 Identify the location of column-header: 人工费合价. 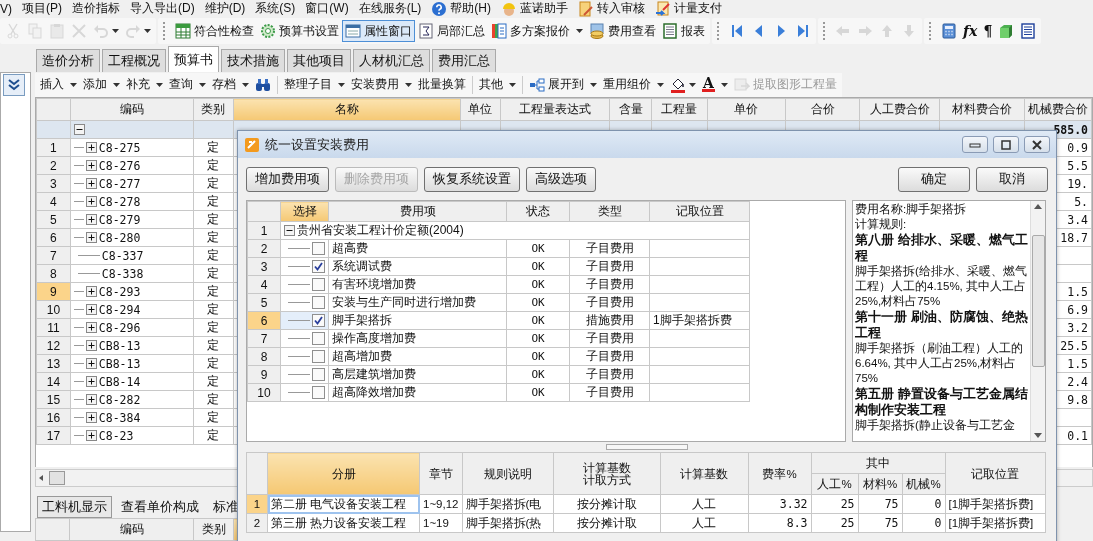
(899, 109).